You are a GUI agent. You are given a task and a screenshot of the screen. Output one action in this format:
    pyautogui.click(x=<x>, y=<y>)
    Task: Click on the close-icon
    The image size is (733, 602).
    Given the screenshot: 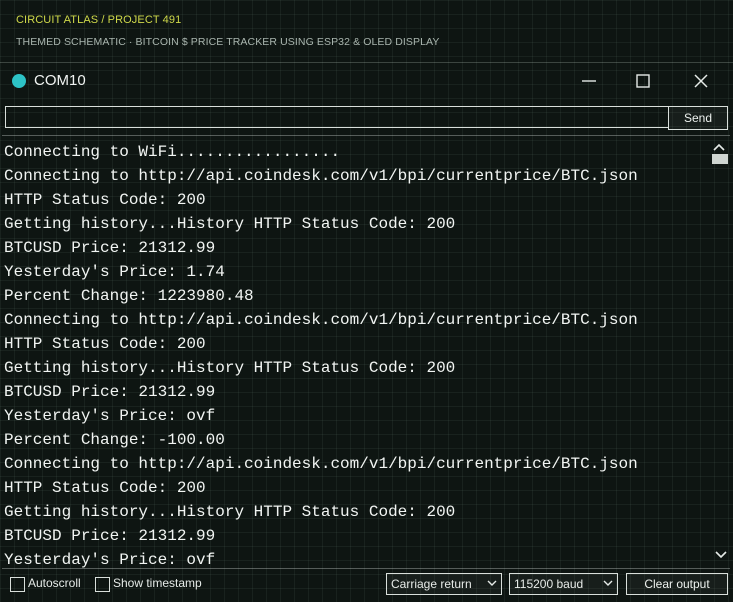 What is the action you would take?
    pyautogui.click(x=701, y=81)
    